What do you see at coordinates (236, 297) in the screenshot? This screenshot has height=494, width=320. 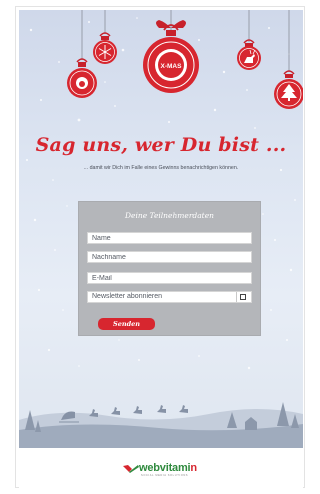 I see `newsletter-divider` at bounding box center [236, 297].